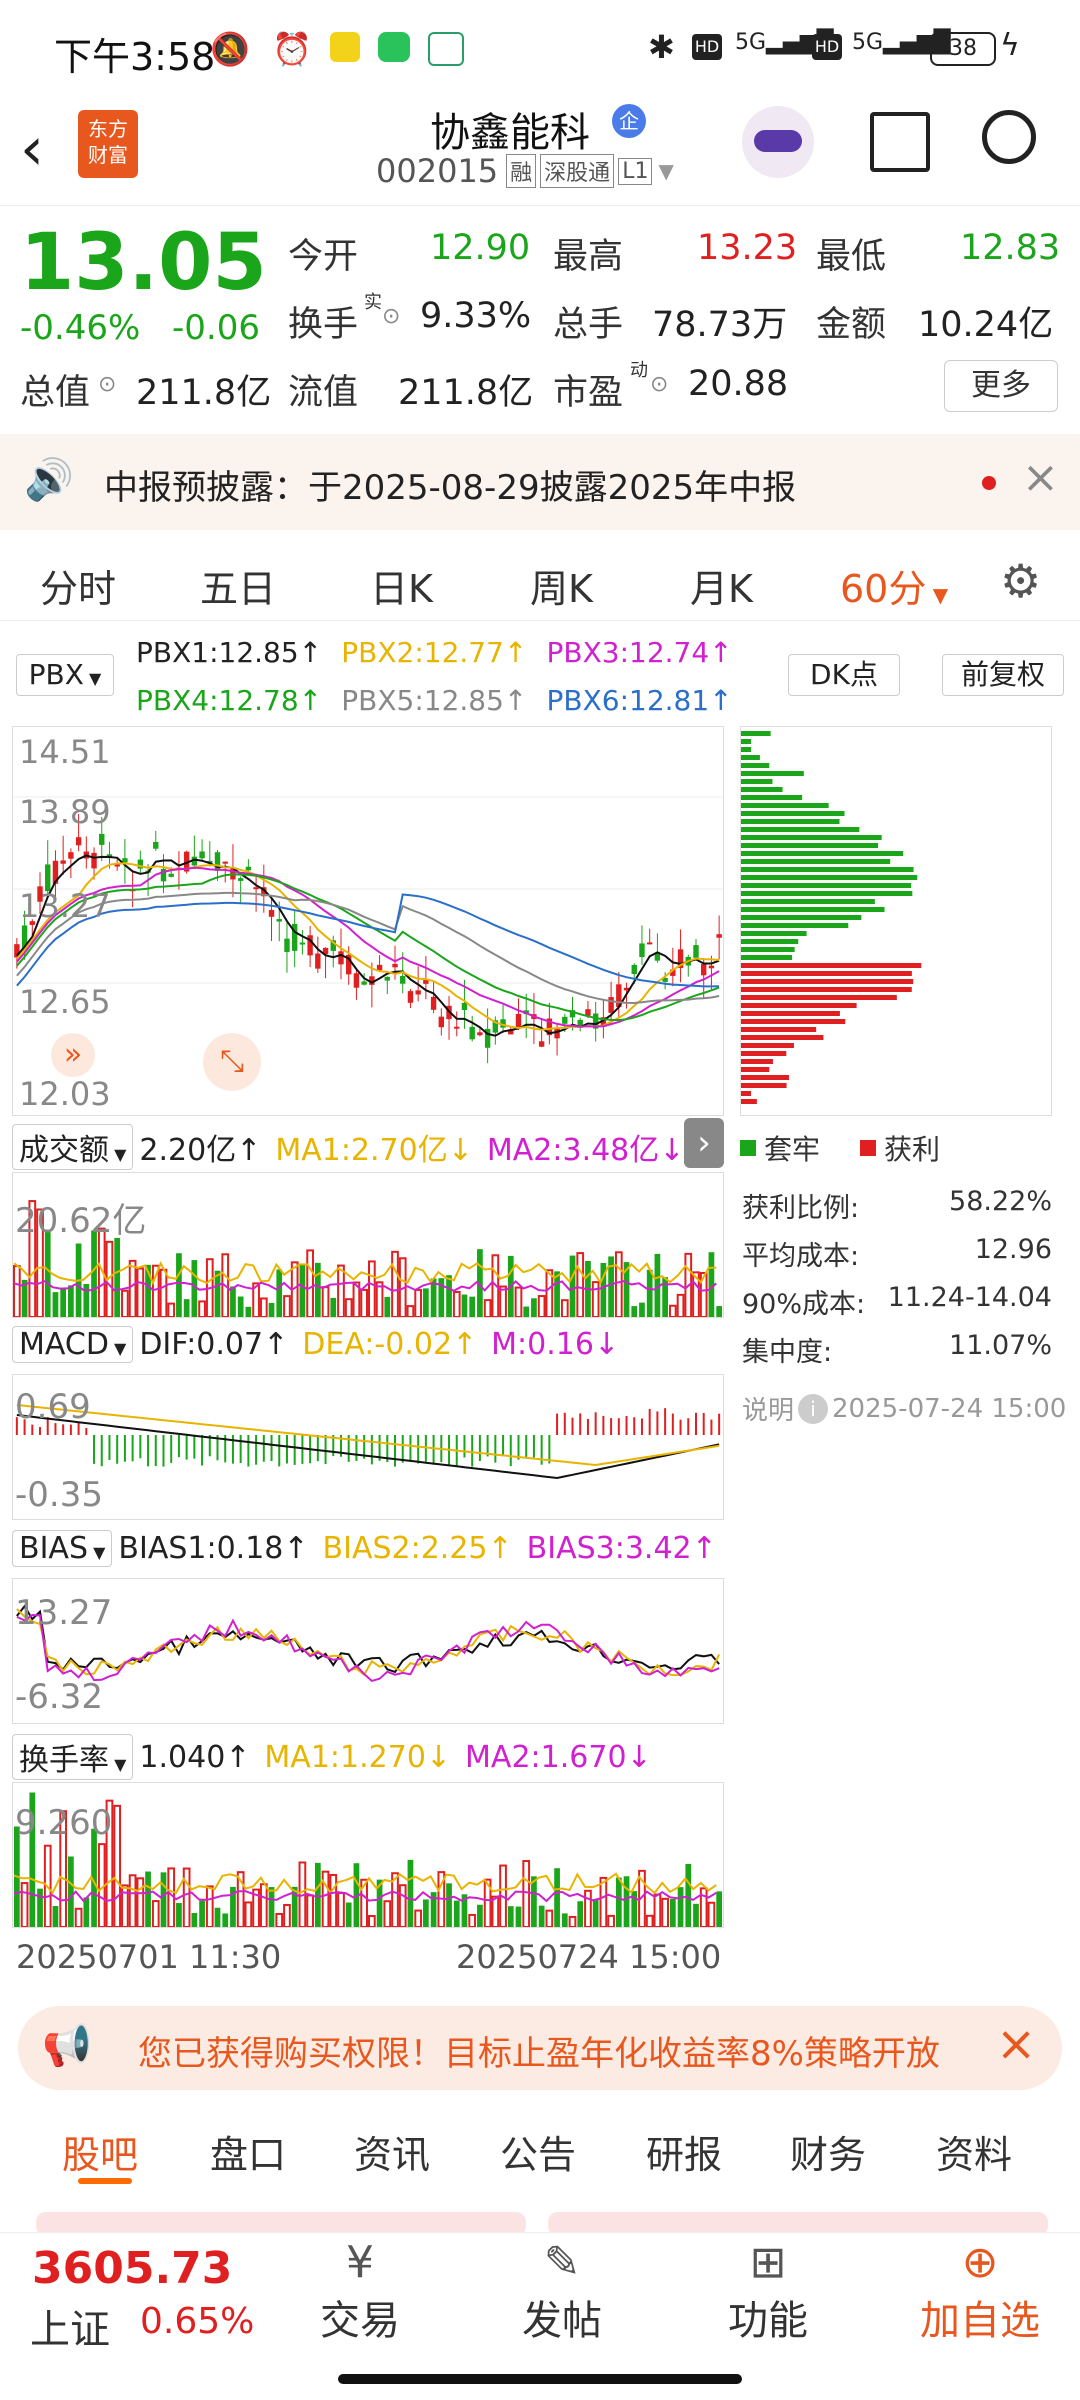  I want to click on index-name: 上证, so click(70, 2326).